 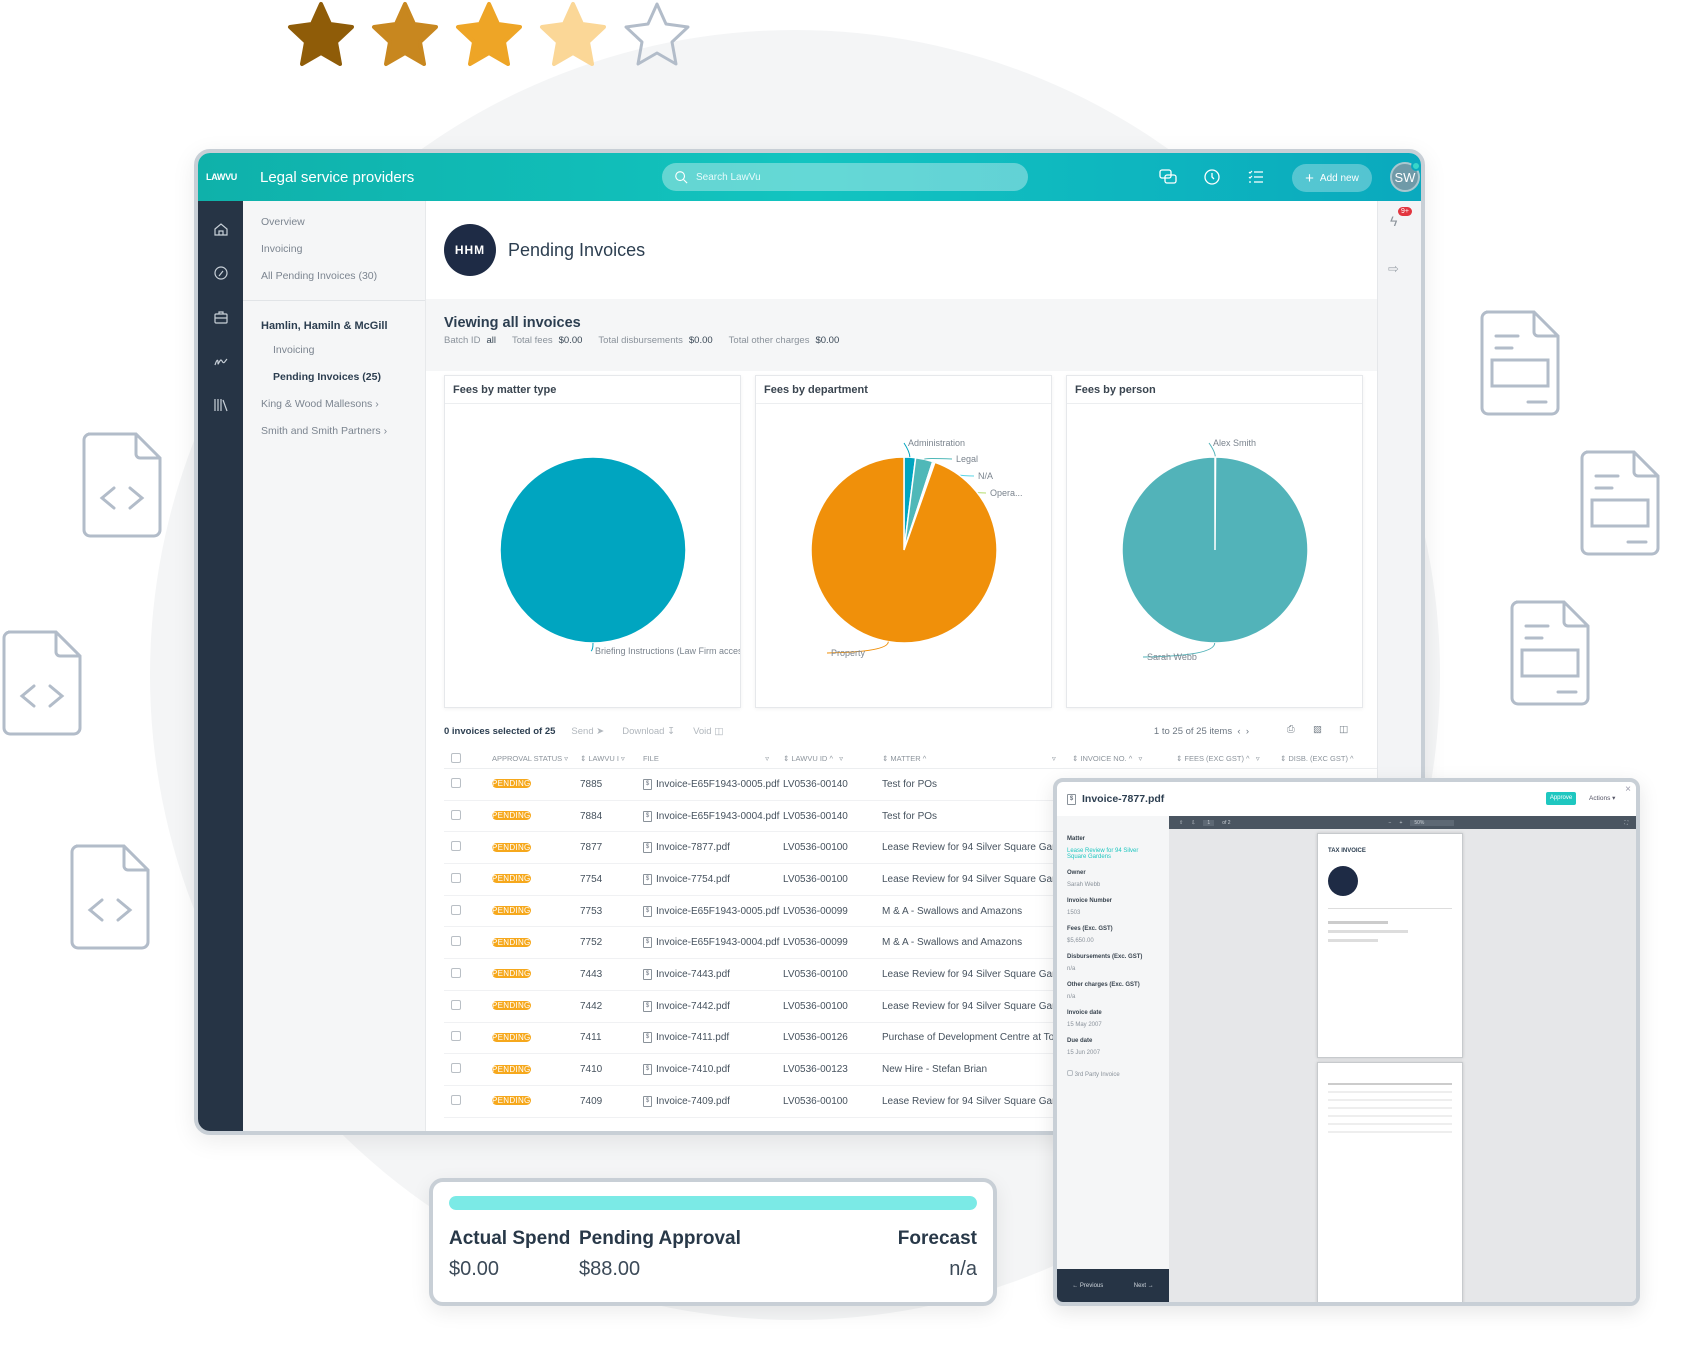 What do you see at coordinates (693, 879) in the screenshot?
I see `file-link: Invoice-7754.pdf` at bounding box center [693, 879].